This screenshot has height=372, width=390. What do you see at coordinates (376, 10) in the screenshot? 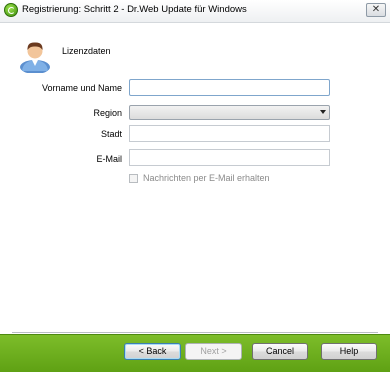
I see `close-button: ✕` at bounding box center [376, 10].